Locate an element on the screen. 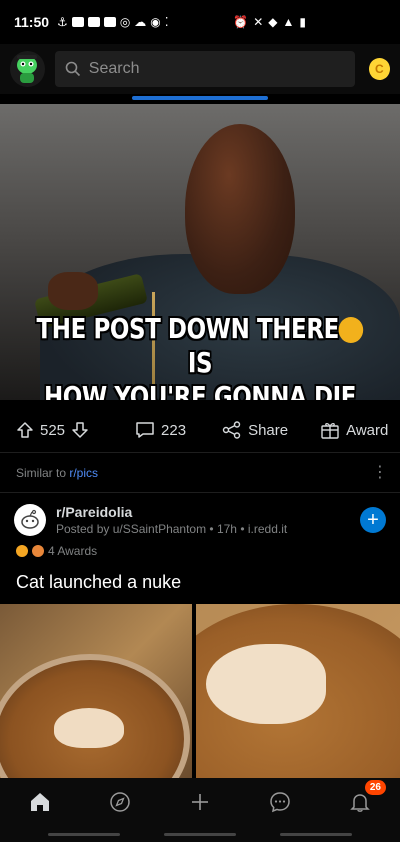  subreddit-avatar is located at coordinates (30, 520).